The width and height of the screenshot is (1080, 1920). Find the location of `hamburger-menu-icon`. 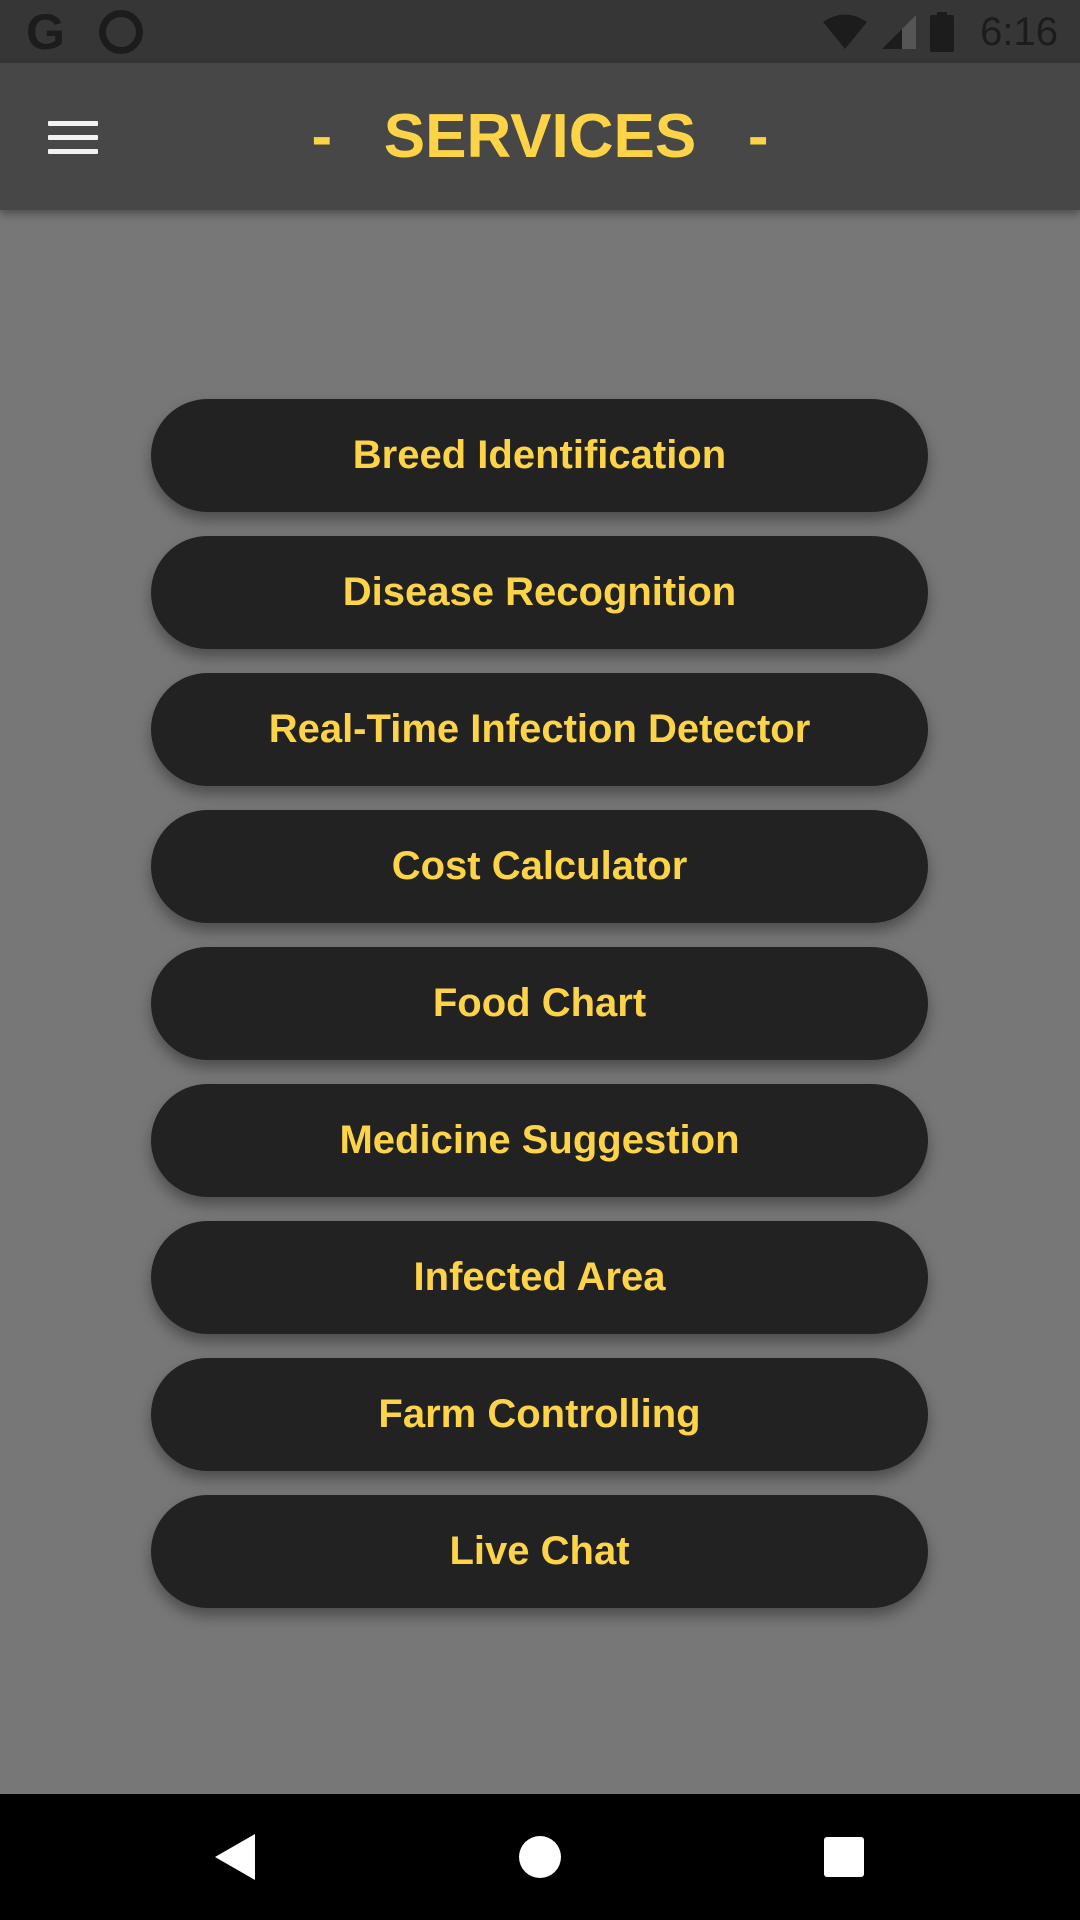

hamburger-menu-icon is located at coordinates (73, 137).